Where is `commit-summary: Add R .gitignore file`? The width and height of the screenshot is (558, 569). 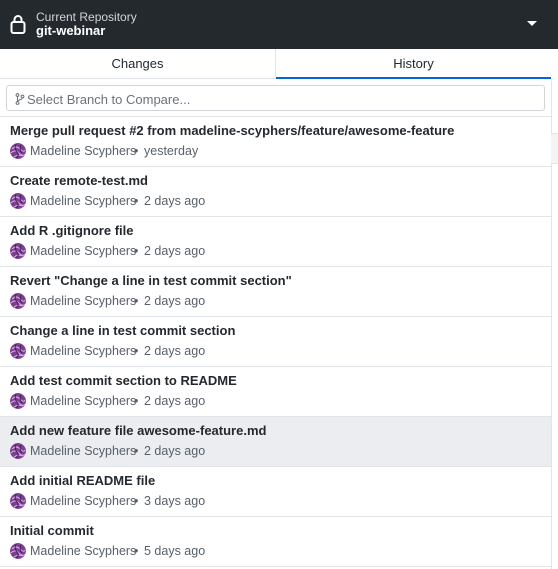 commit-summary: Add R .gitignore file is located at coordinates (72, 230).